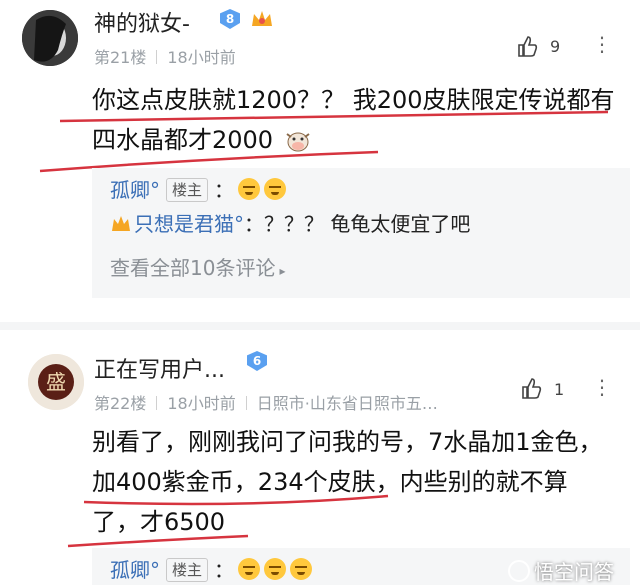  Describe the element at coordinates (228, 521) in the screenshot. I see `red-underline-marks` at that location.